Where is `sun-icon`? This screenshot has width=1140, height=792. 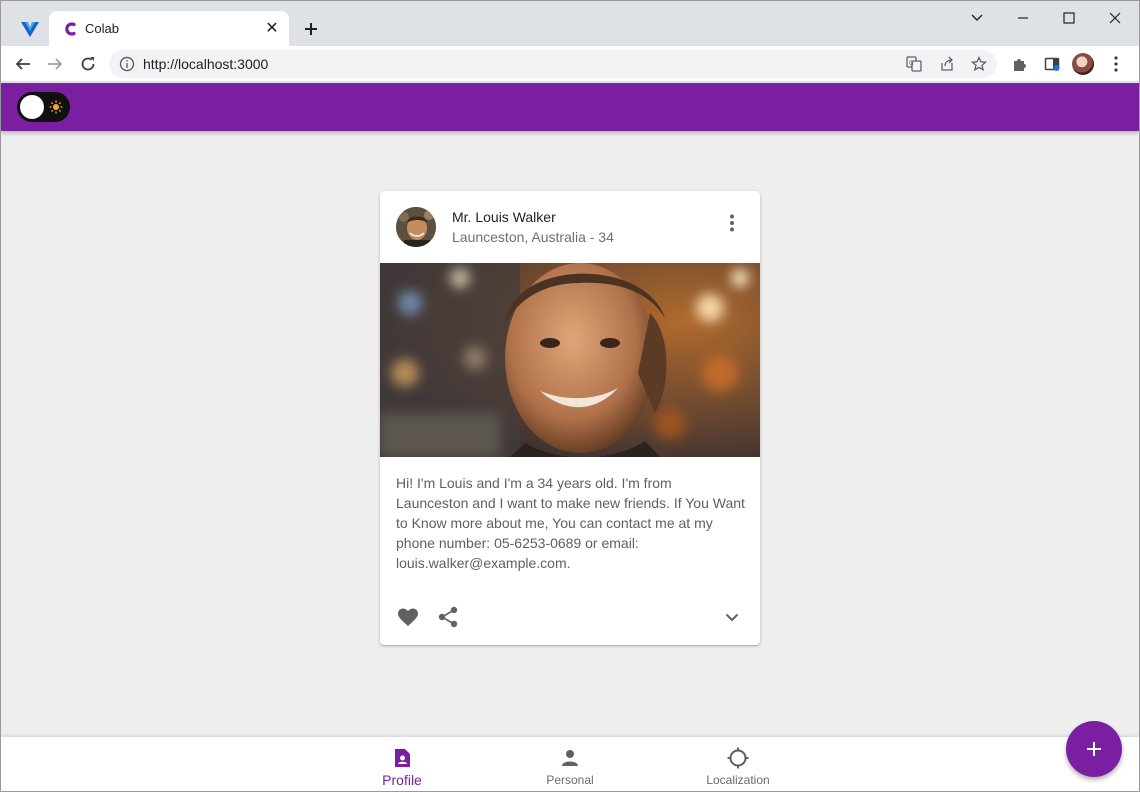 sun-icon is located at coordinates (56, 107).